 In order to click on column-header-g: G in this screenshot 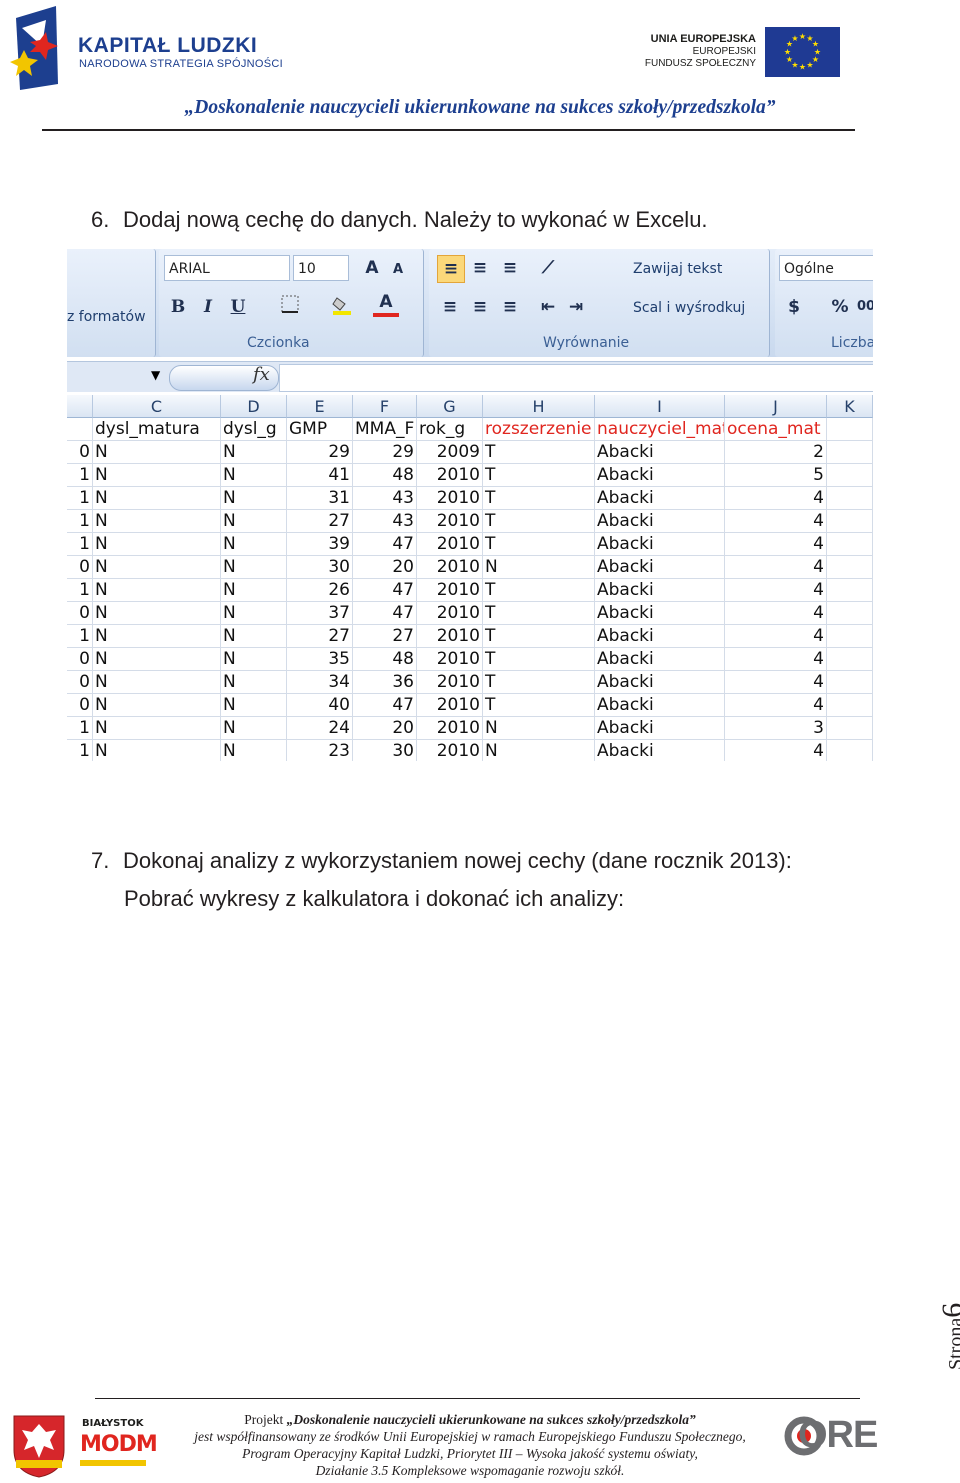, I will do `click(450, 406)`.